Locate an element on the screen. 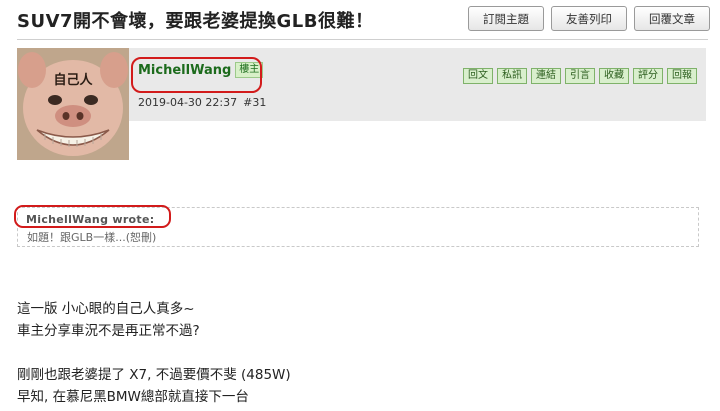 The height and width of the screenshot is (411, 720). avatar: 自己人 is located at coordinates (73, 104).